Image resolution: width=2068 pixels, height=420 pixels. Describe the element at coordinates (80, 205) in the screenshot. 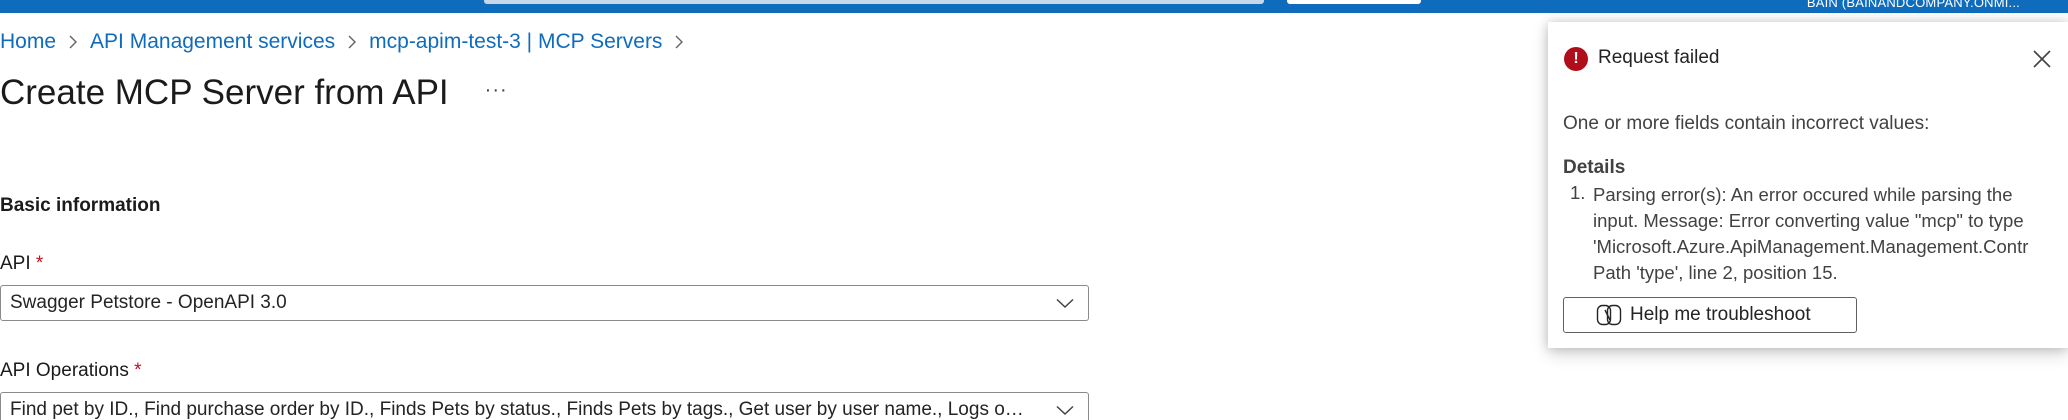

I see `section-title: Basic information` at that location.